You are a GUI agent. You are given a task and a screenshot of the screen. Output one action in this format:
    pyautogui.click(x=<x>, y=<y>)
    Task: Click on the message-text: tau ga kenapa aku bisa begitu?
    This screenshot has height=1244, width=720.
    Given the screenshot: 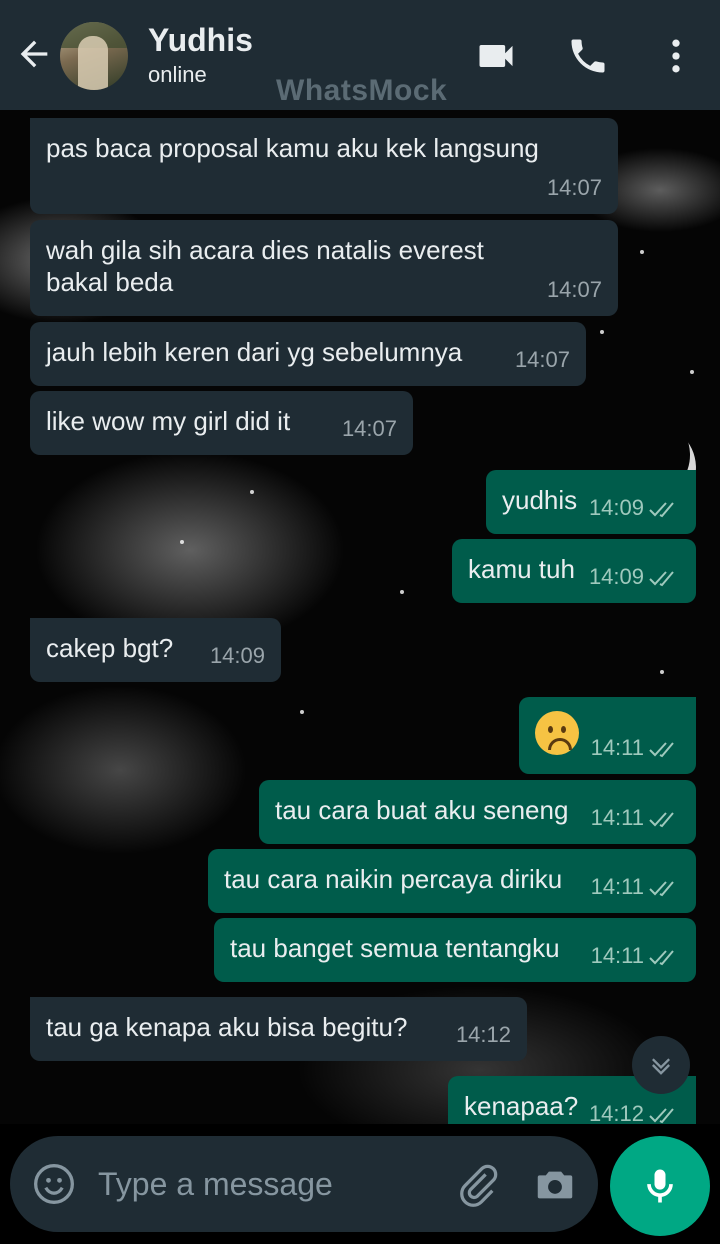 What is the action you would take?
    pyautogui.click(x=227, y=1027)
    